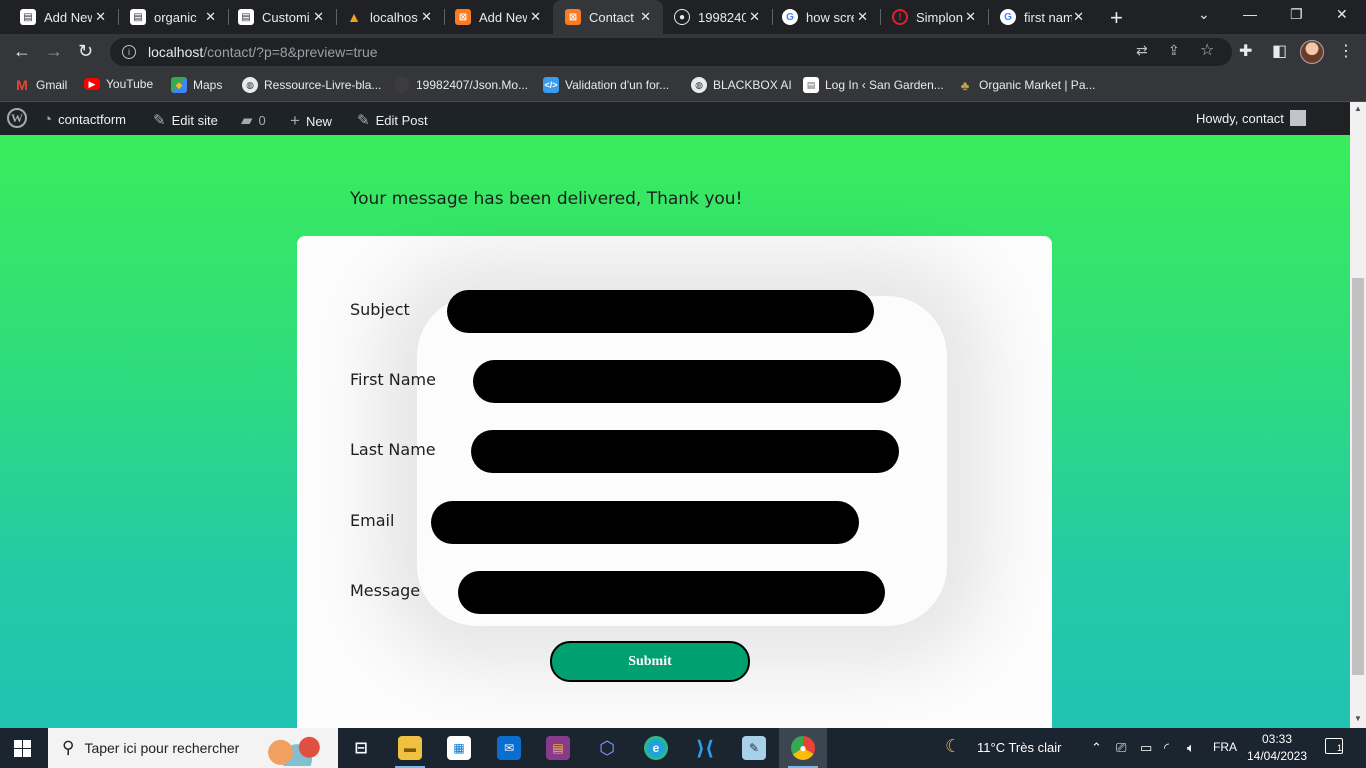  I want to click on page-scrollbar: ▲ ▼, so click(1358, 415).